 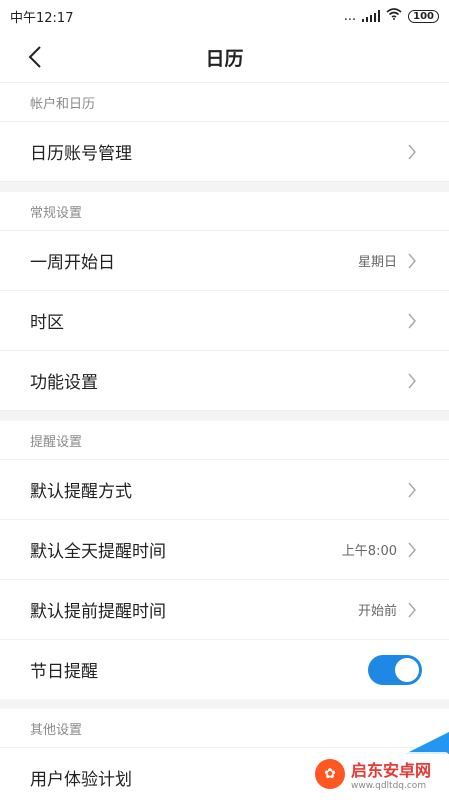 What do you see at coordinates (224, 728) in the screenshot?
I see `section-header-other: 其他设置` at bounding box center [224, 728].